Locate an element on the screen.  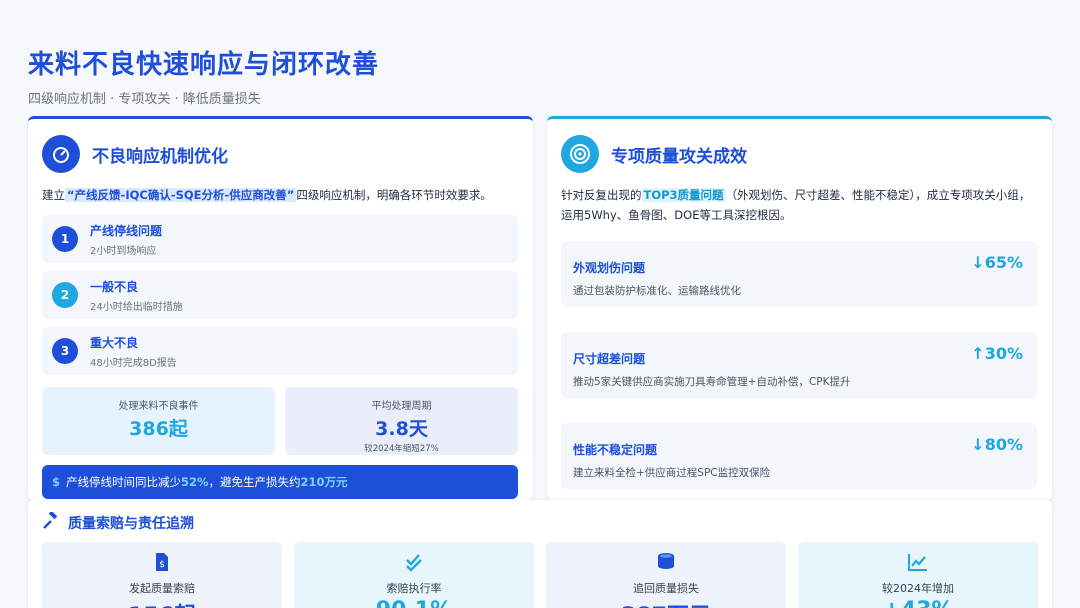
issue-item-dimension: 尺寸超差问题 推动5家关键供应商实施刀具寿命管理+自动补偿，CPK提升 ↑30% is located at coordinates (799, 365).